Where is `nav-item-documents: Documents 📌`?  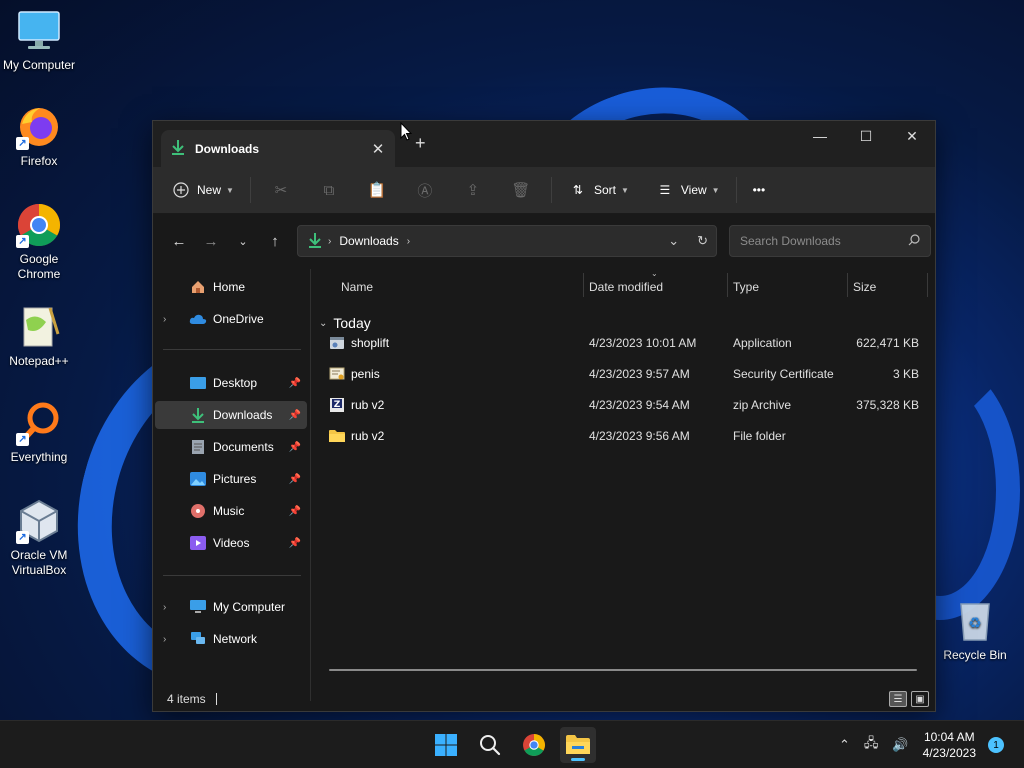 nav-item-documents: Documents 📌 is located at coordinates (231, 447).